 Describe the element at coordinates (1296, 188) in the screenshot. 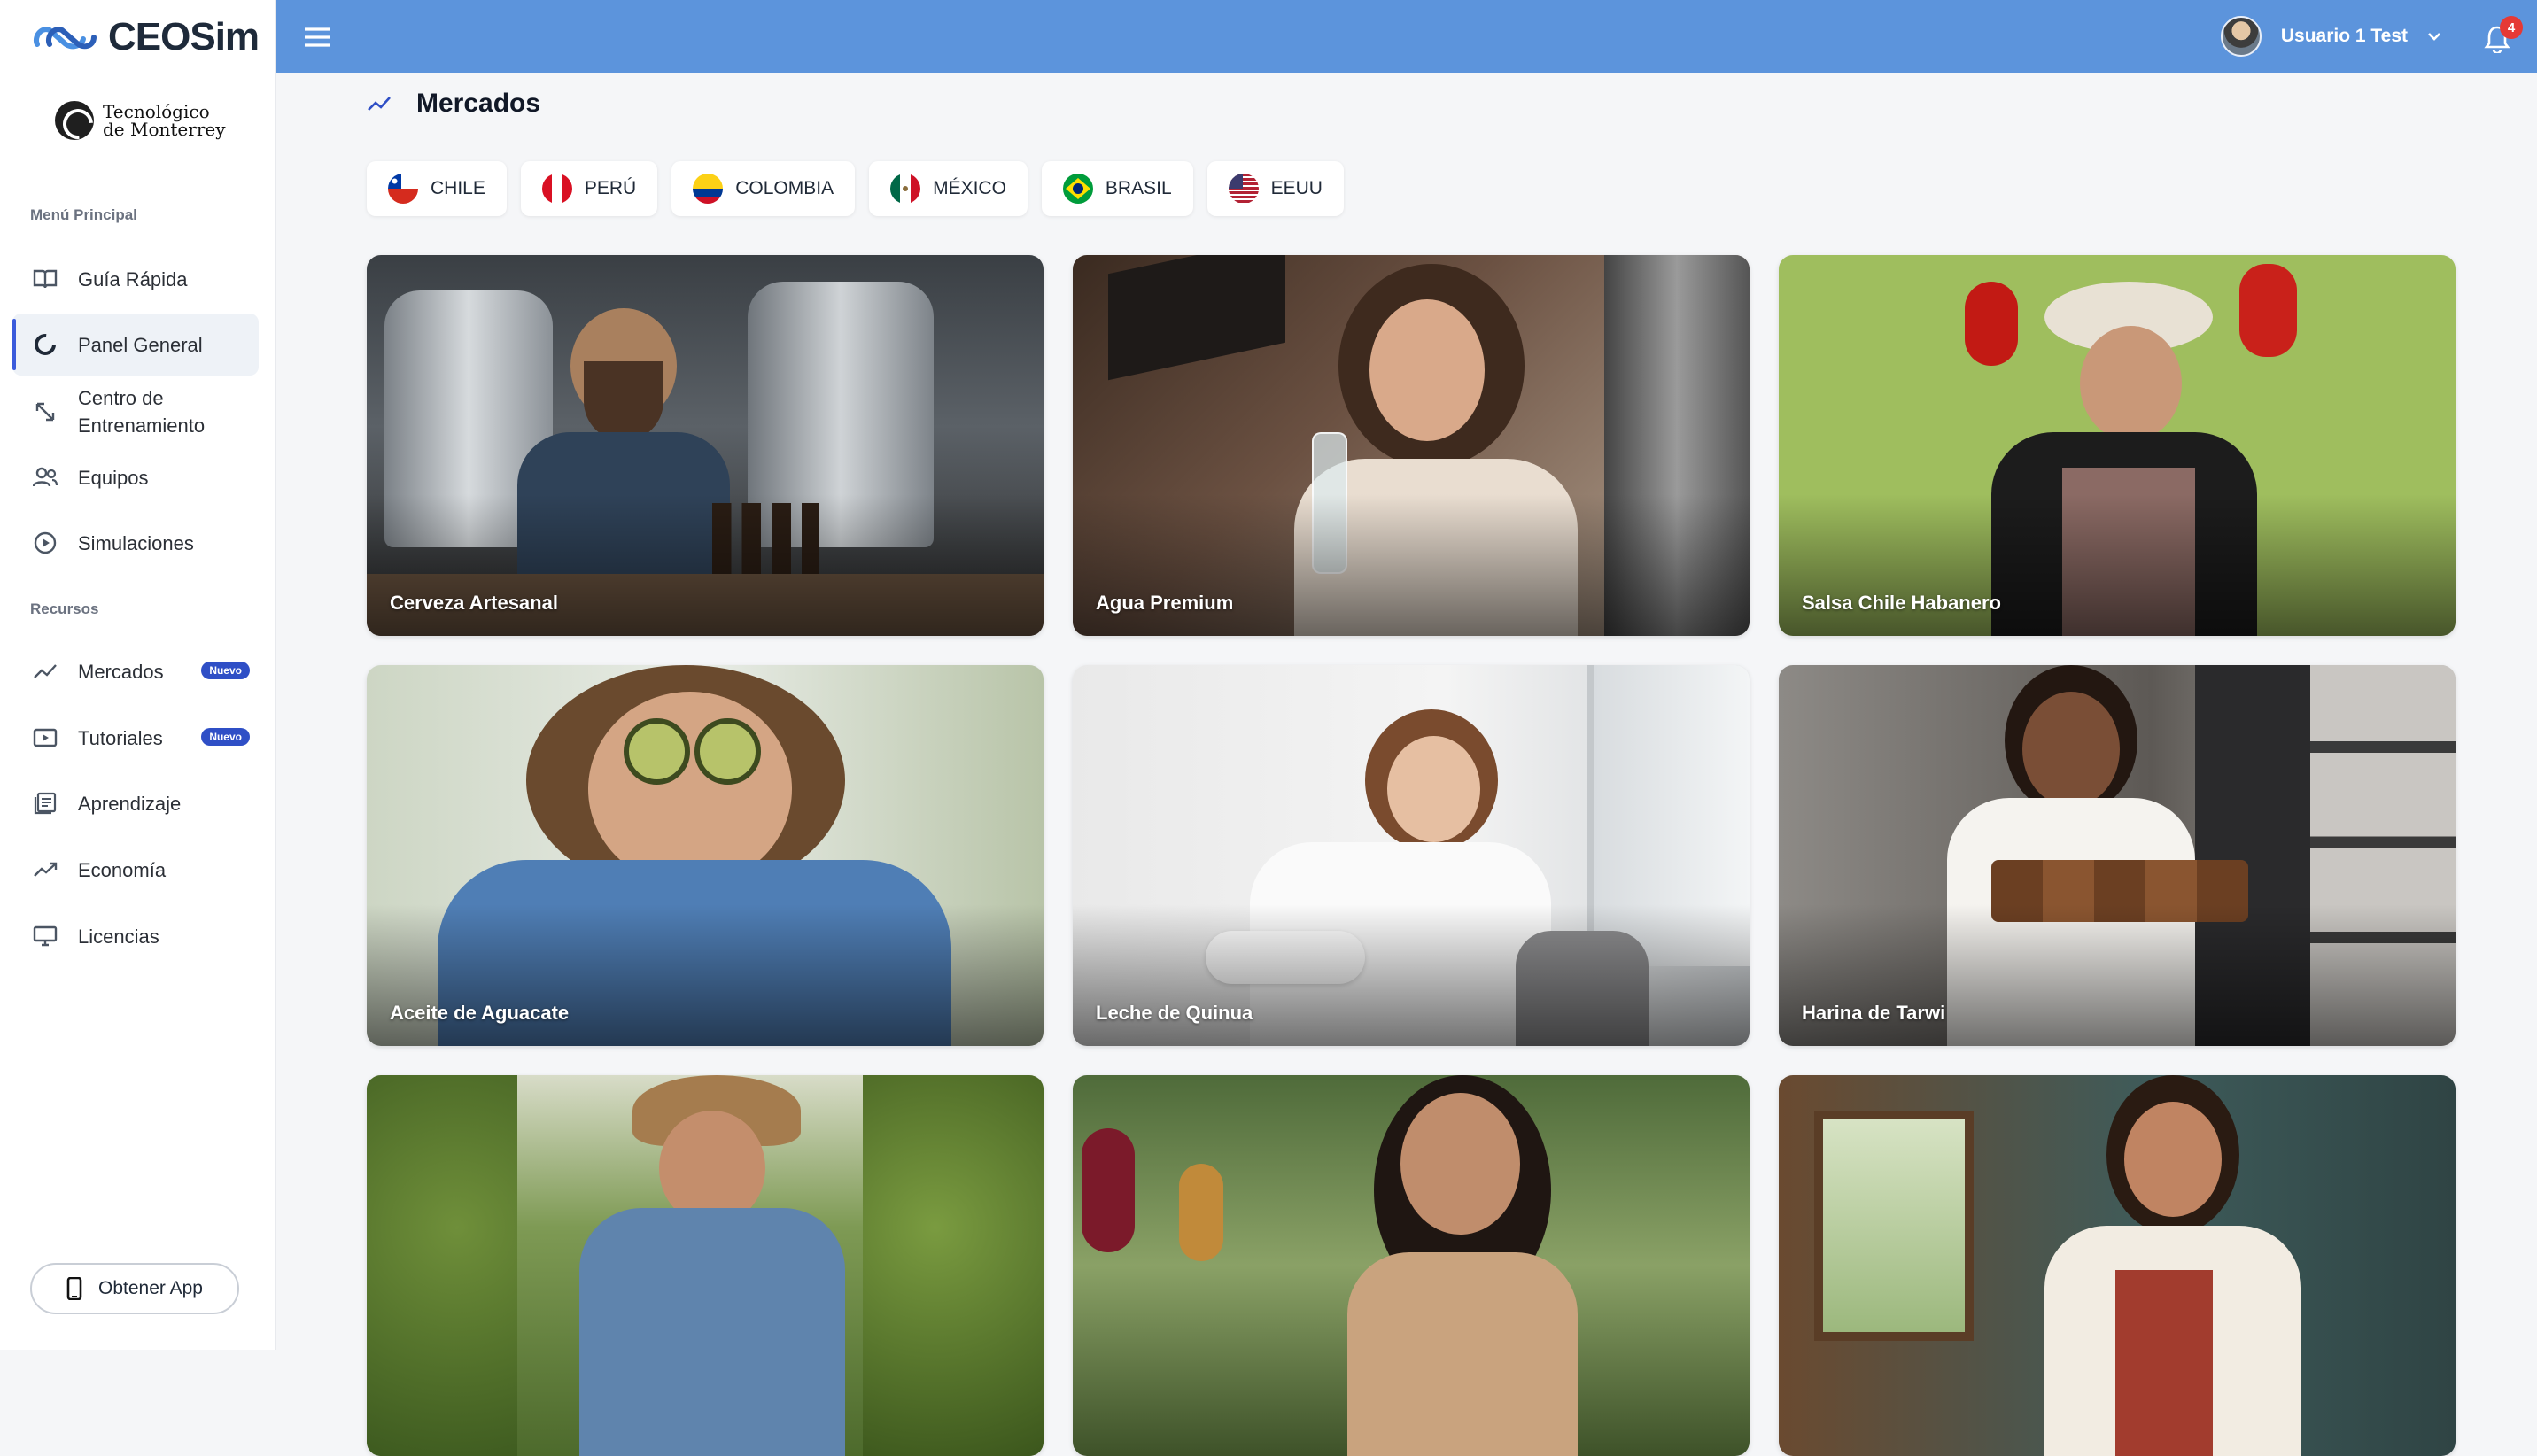

I see `country-label: EEUU` at that location.